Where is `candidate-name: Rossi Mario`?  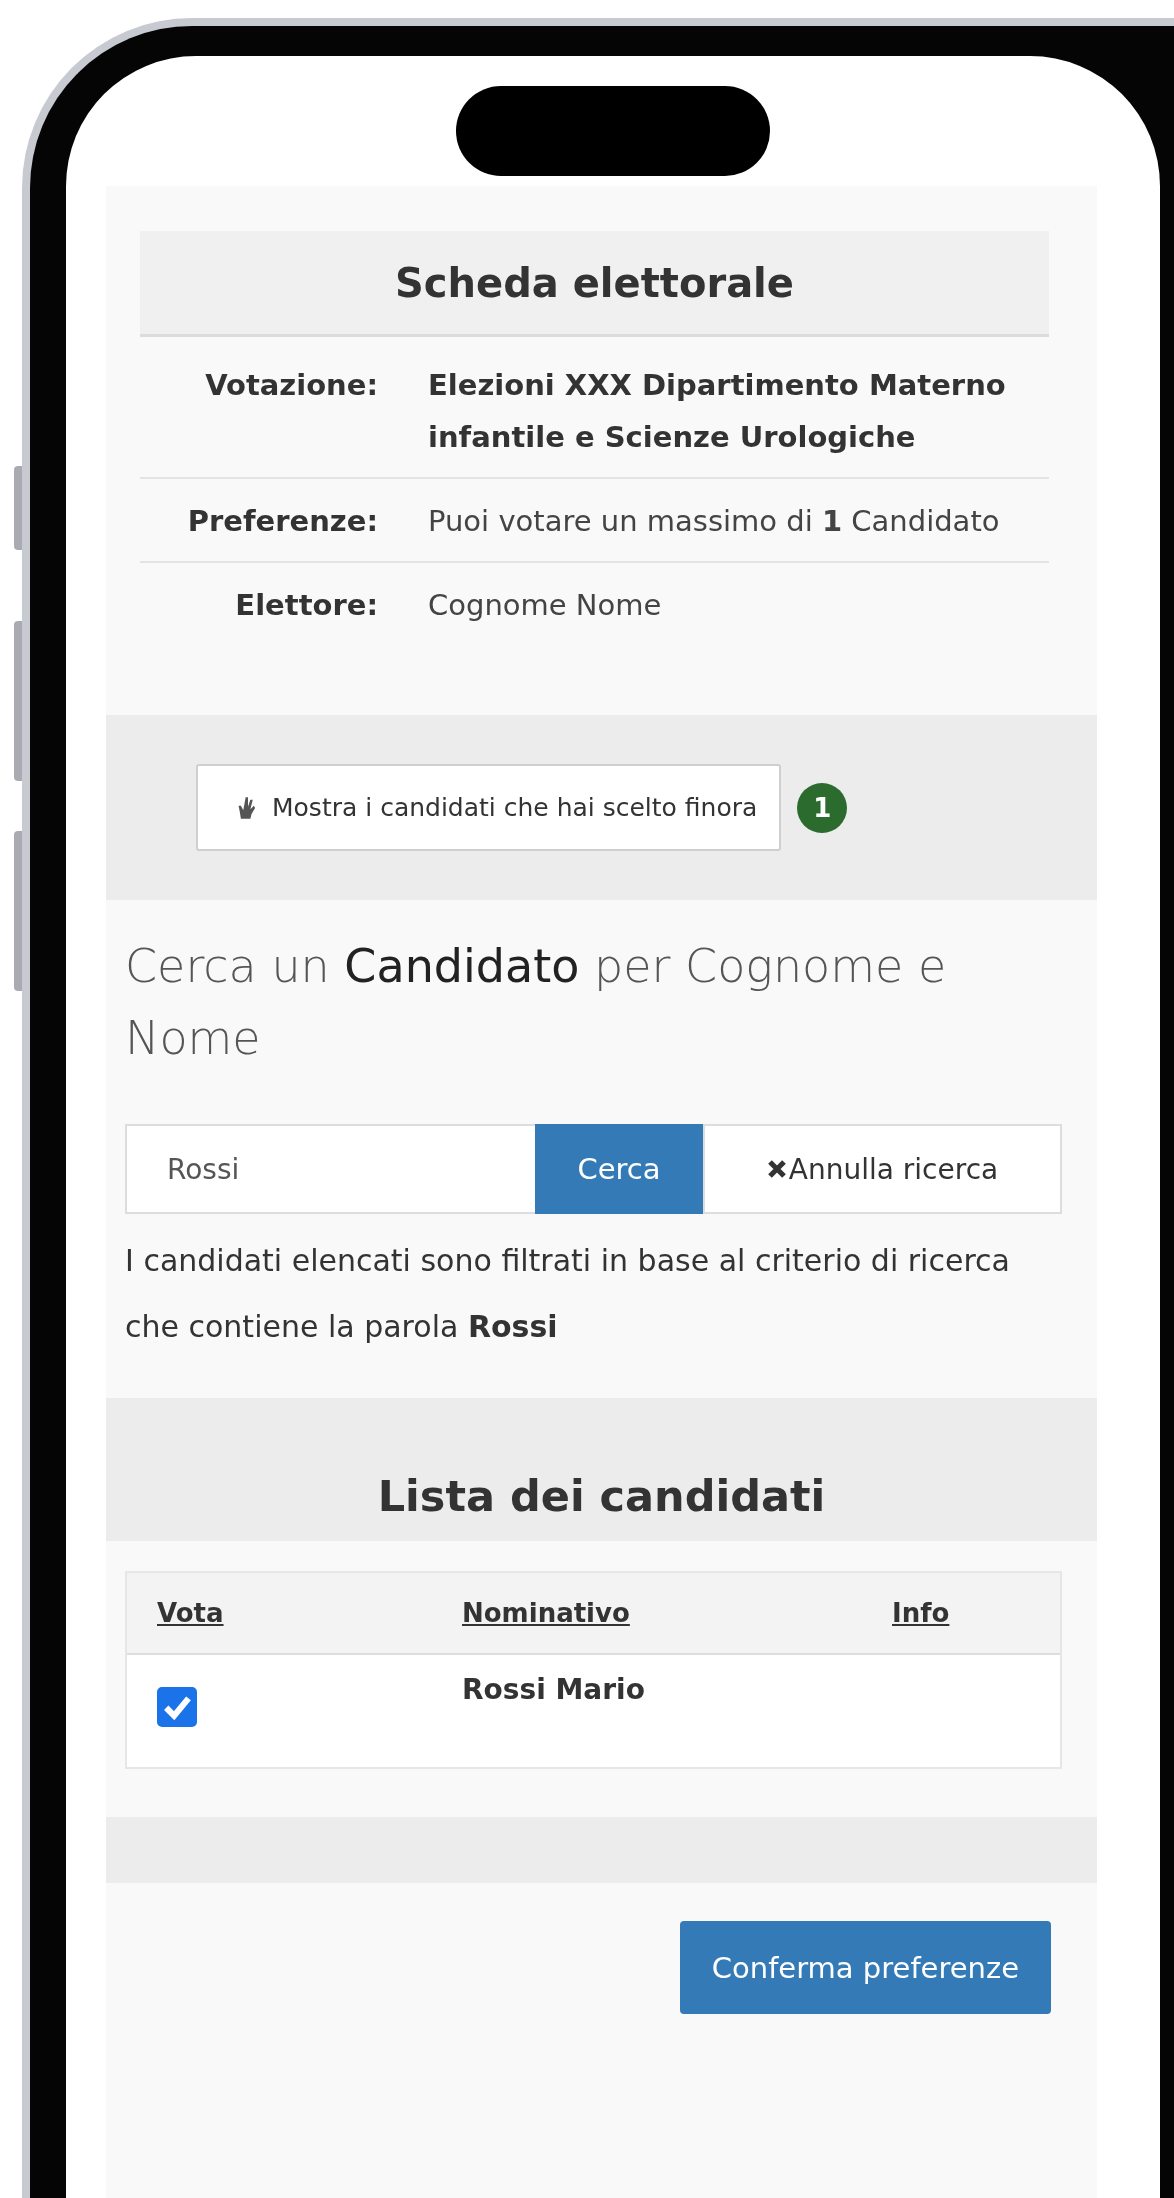
candidate-name: Rossi Mario is located at coordinates (554, 1689).